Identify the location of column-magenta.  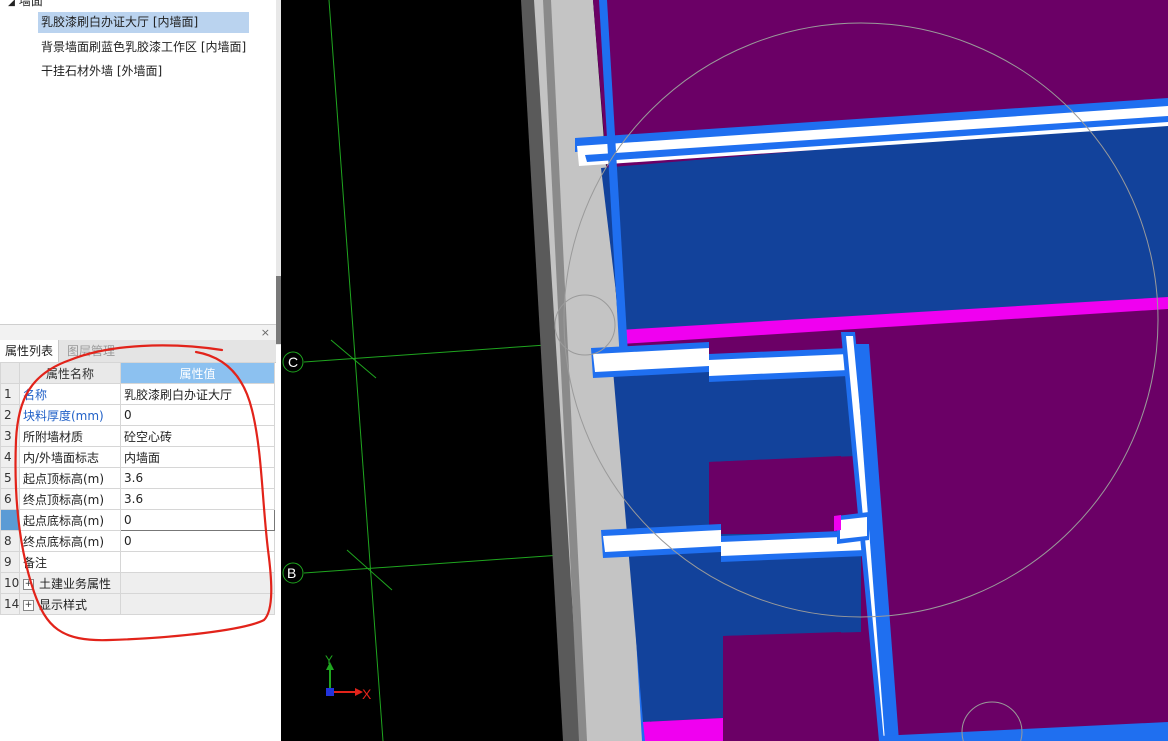
(837, 523).